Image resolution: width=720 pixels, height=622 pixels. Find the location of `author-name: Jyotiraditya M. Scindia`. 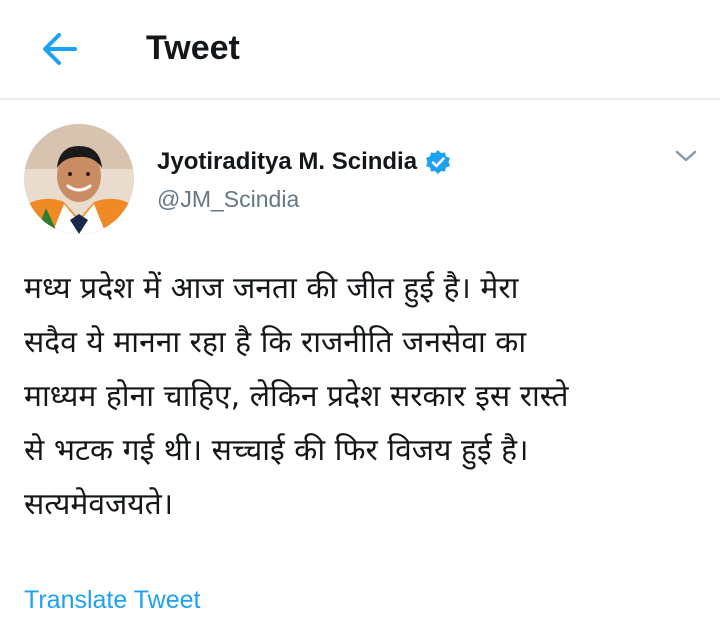

author-name: Jyotiraditya M. Scindia is located at coordinates (304, 162).